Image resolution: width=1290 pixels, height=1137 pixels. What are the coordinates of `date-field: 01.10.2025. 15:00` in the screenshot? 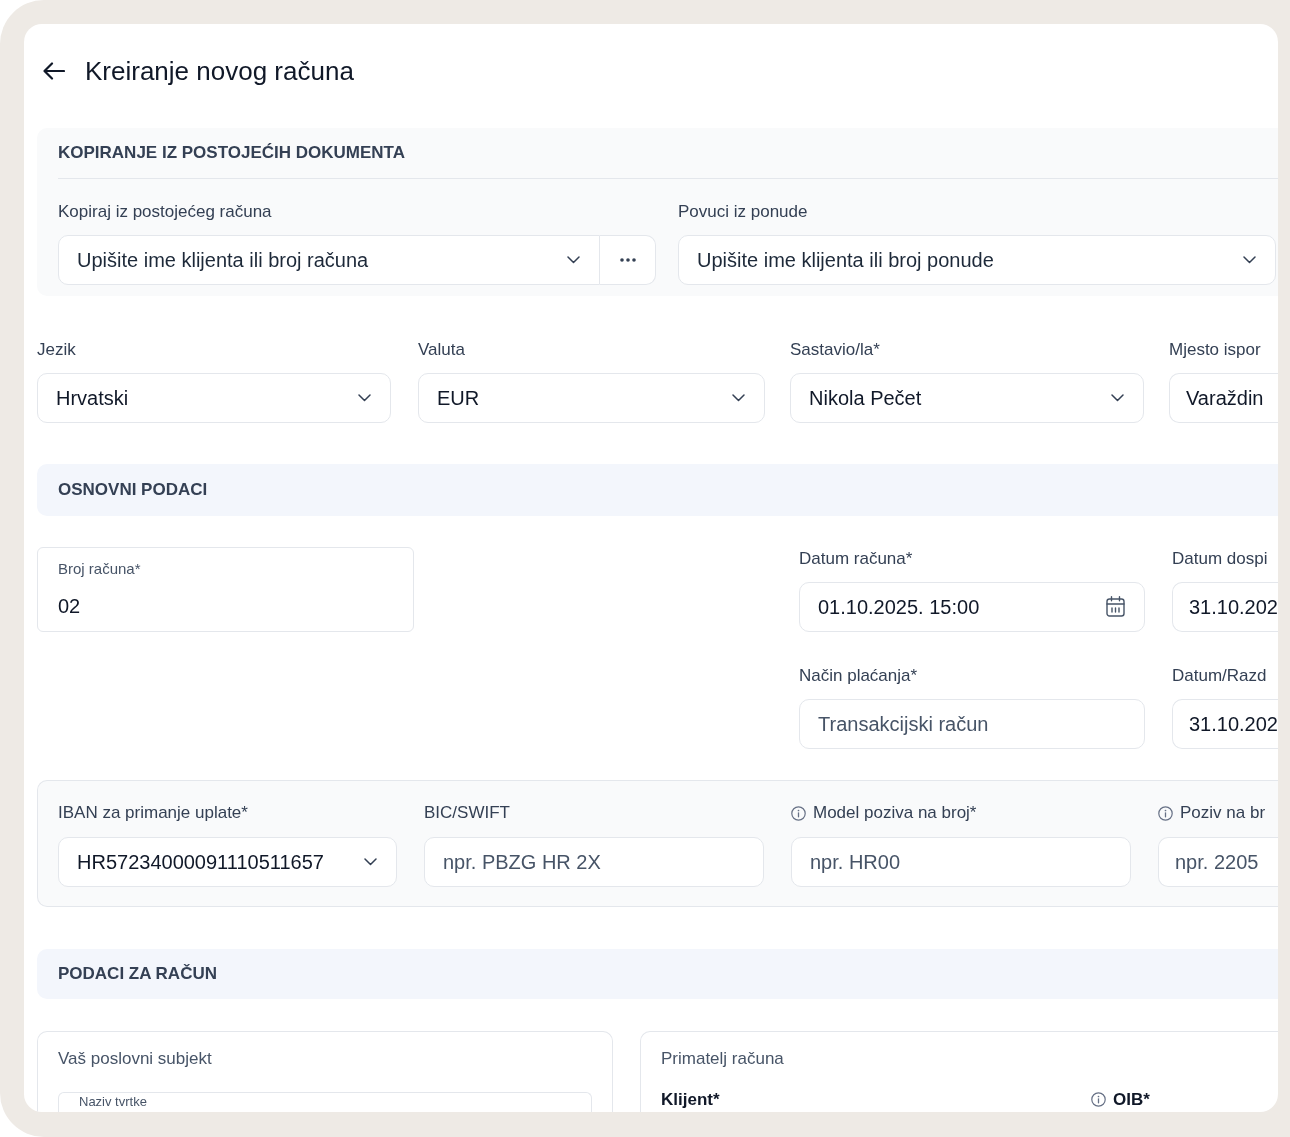 It's located at (972, 607).